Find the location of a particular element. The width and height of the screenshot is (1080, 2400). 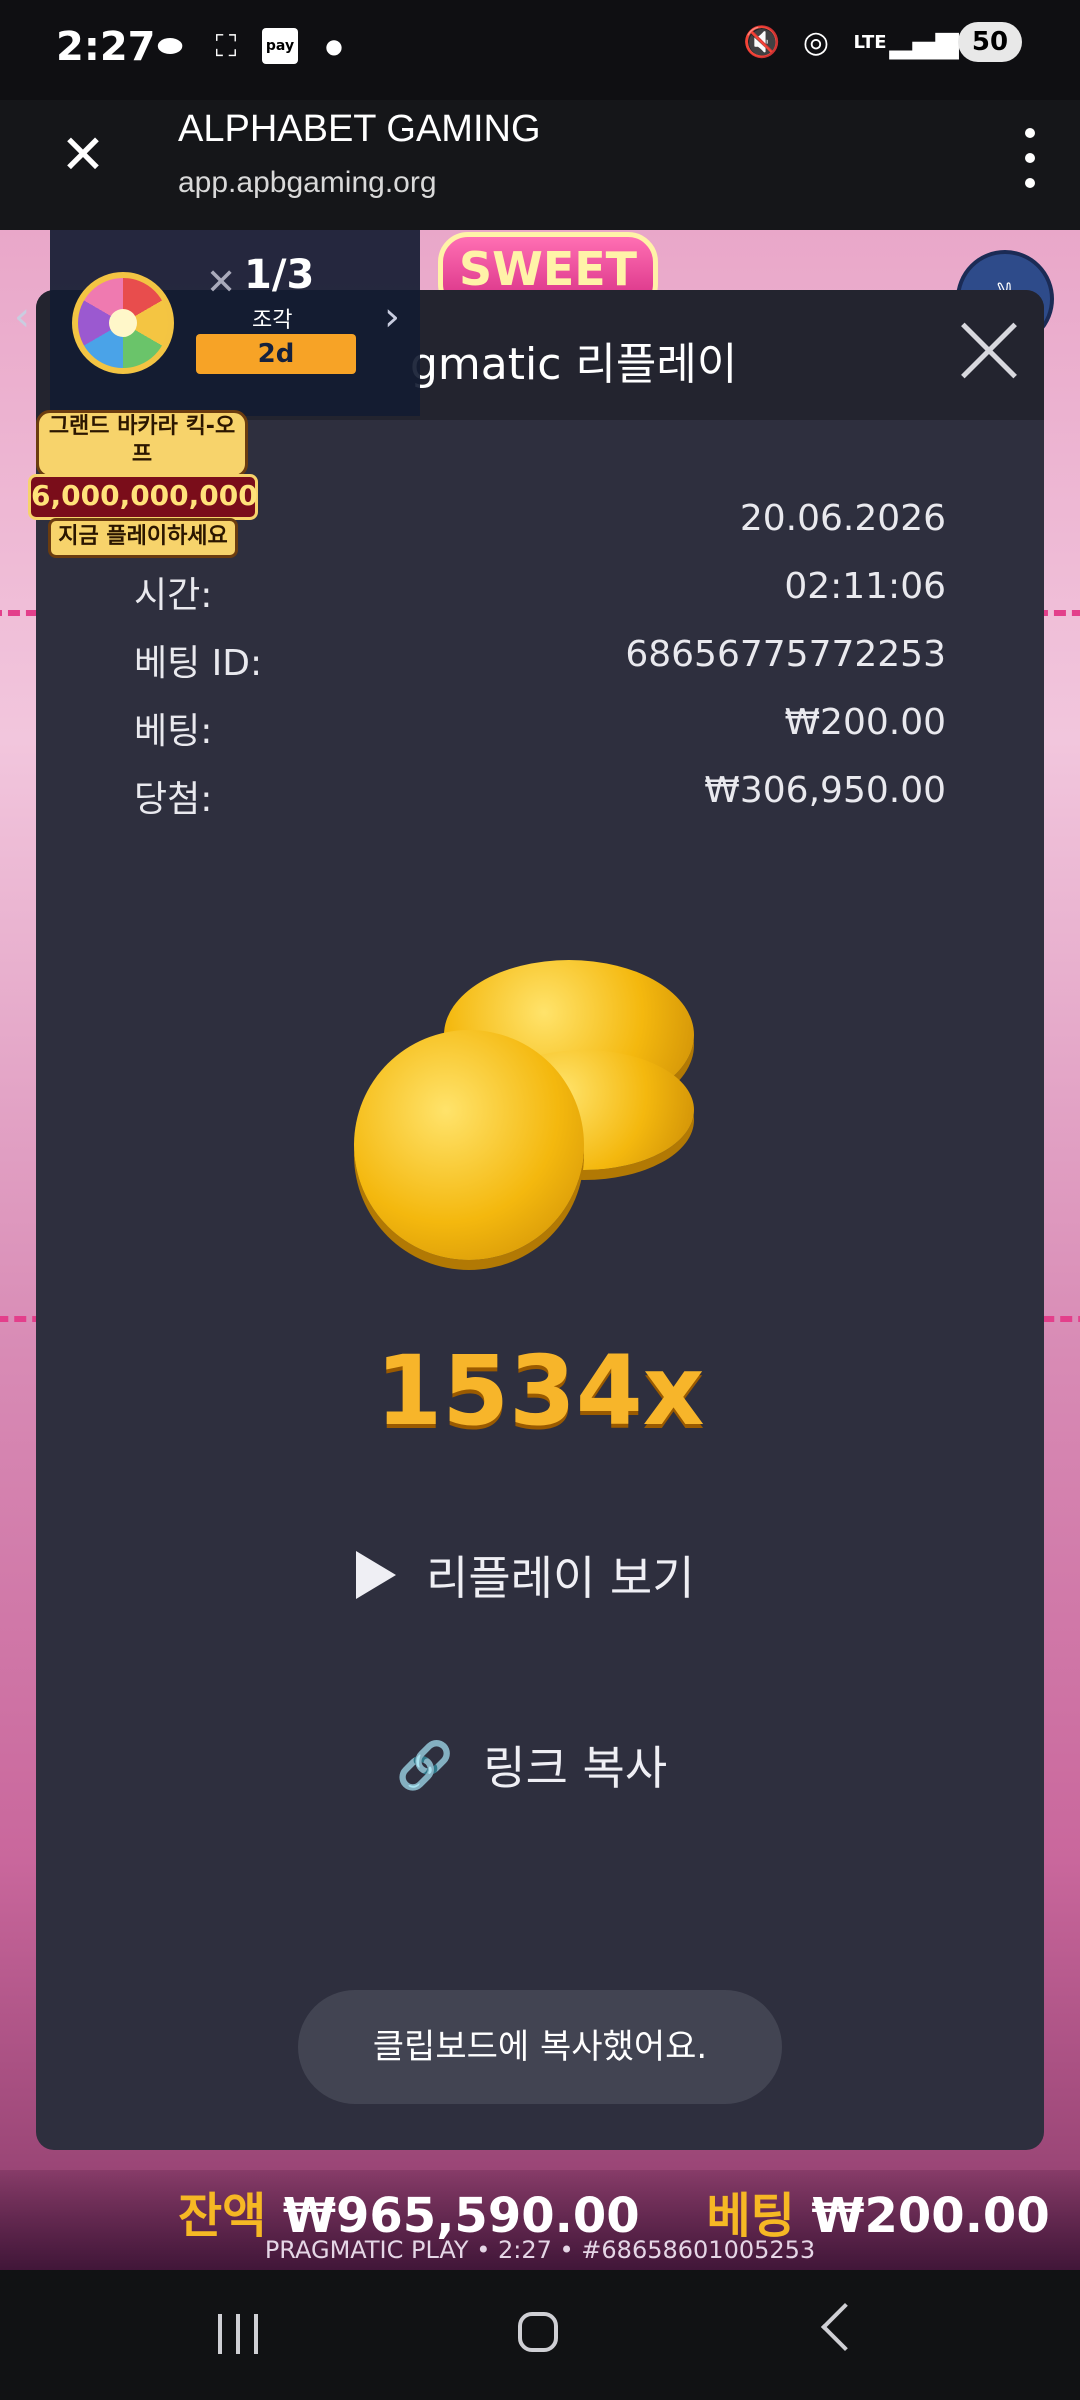

page-url: app.apbgaming.org is located at coordinates (307, 182).